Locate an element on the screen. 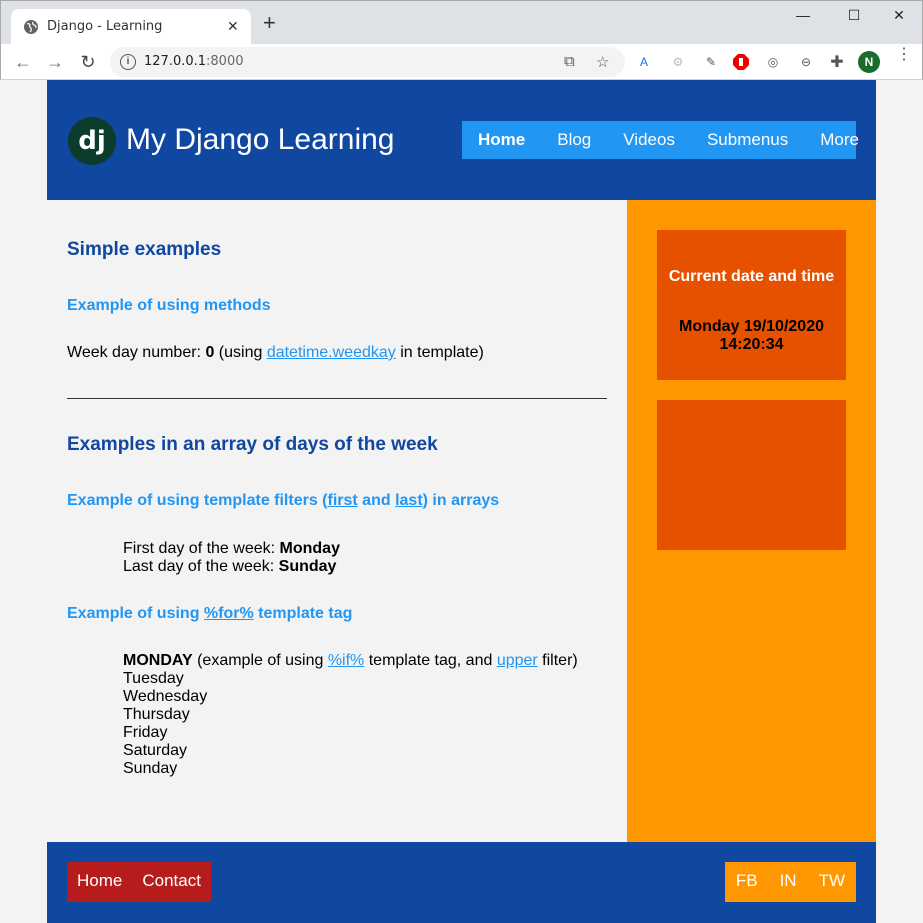 The width and height of the screenshot is (923, 923). menu-item-more: More is located at coordinates (839, 140).